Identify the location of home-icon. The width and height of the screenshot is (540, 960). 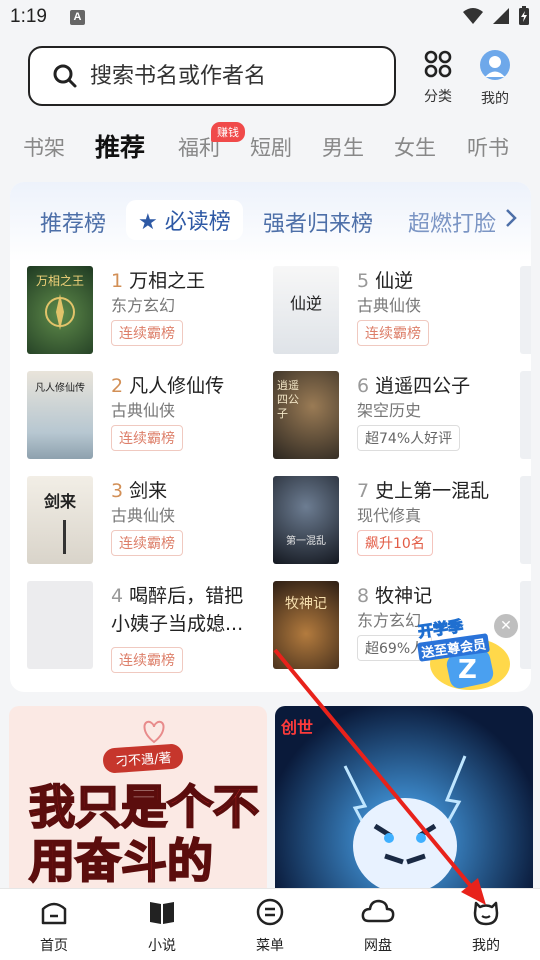
(54, 913).